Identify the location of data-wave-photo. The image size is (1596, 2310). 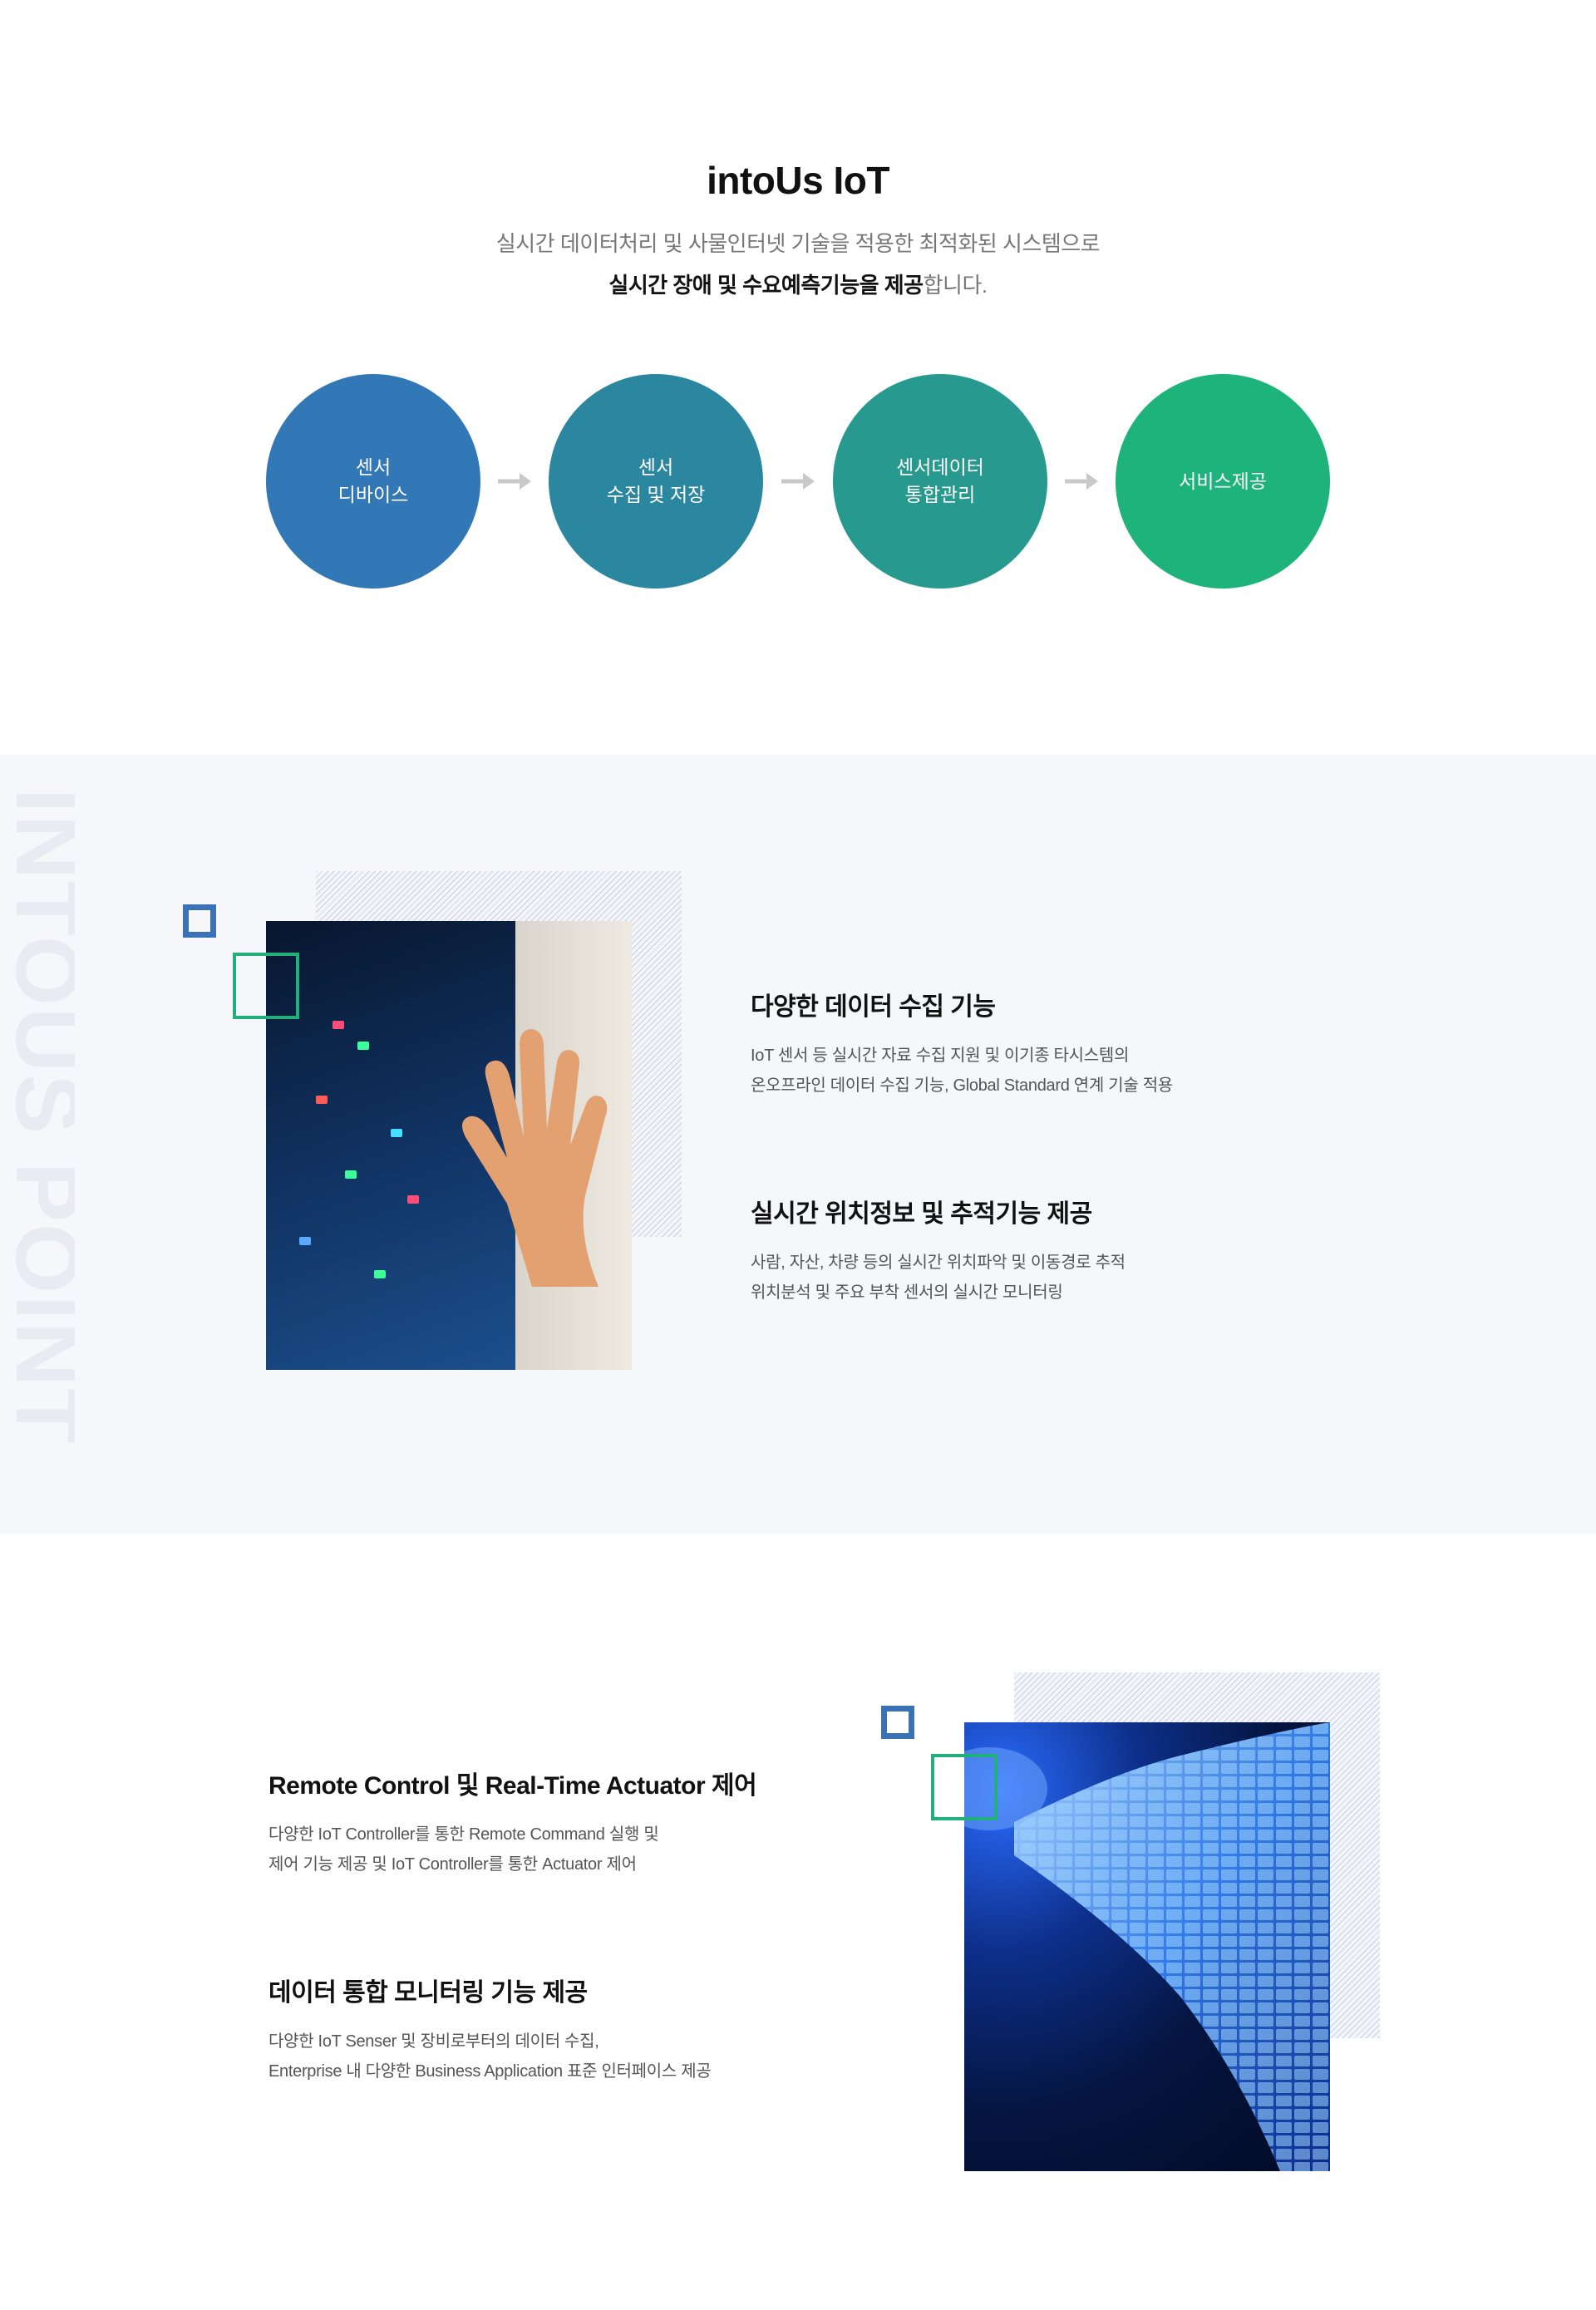
(1147, 1947).